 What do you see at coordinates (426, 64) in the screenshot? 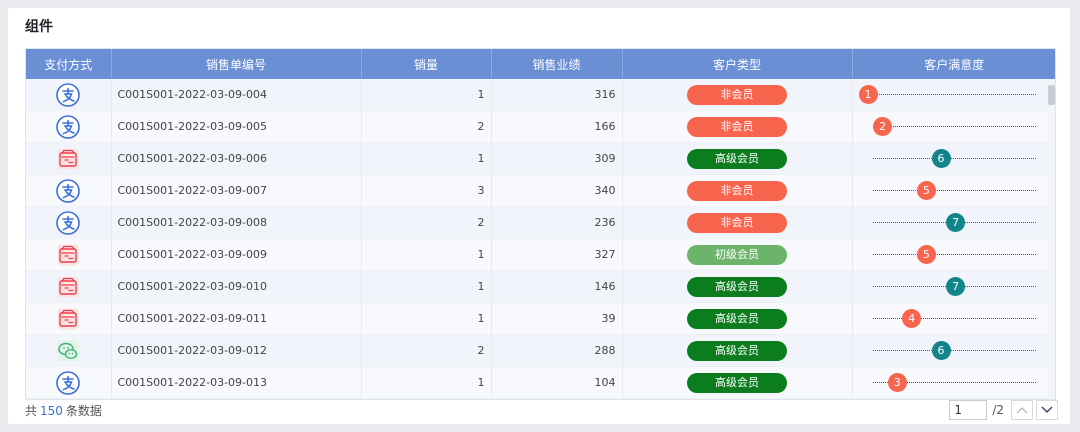
I see `column-header-quantity: 销量` at bounding box center [426, 64].